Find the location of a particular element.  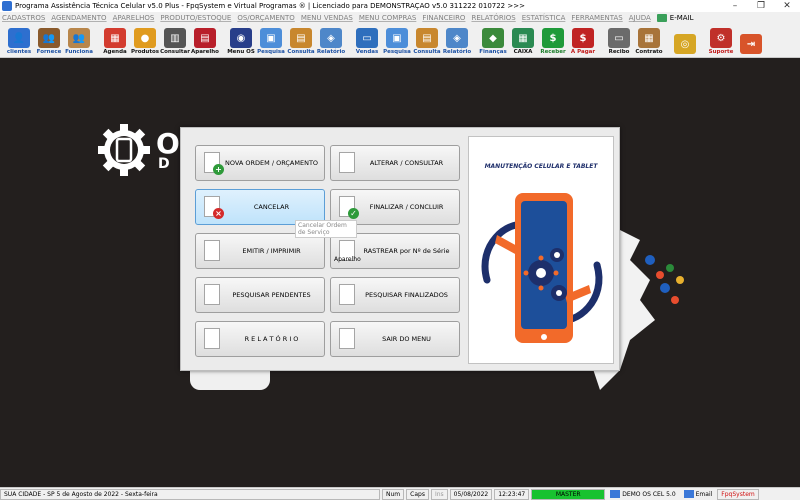

toolbar-button-22: ⚙ Suporte is located at coordinates (721, 40).